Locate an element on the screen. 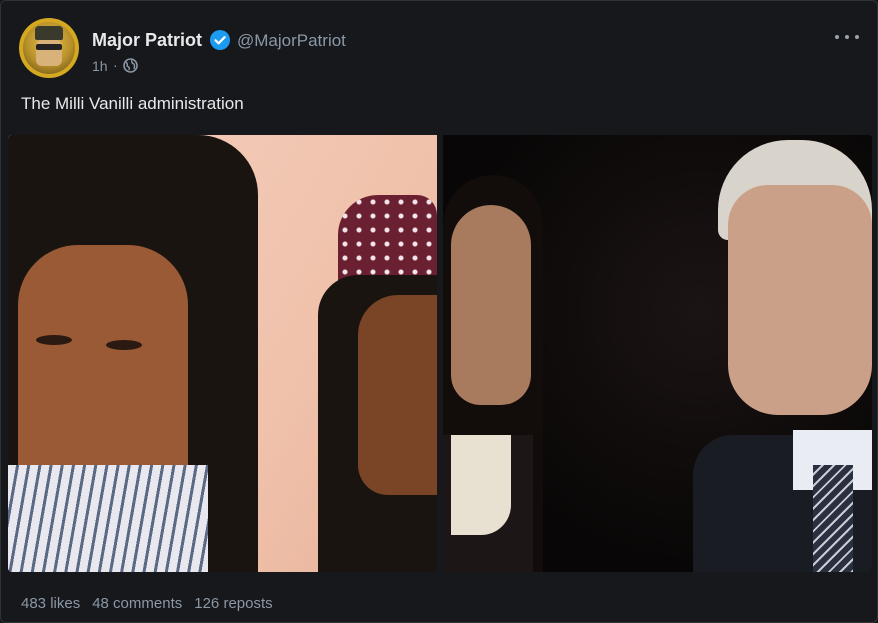 This screenshot has width=878, height=623. post-stats: 483 likes 48 comments 126 reposts is located at coordinates (147, 603).